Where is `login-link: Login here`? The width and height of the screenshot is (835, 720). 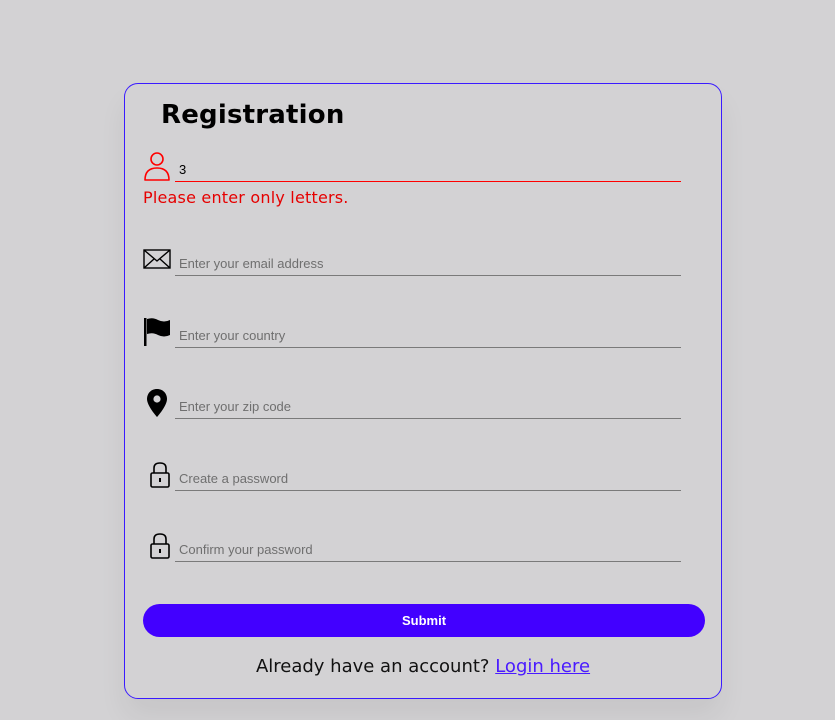 login-link: Login here is located at coordinates (542, 666).